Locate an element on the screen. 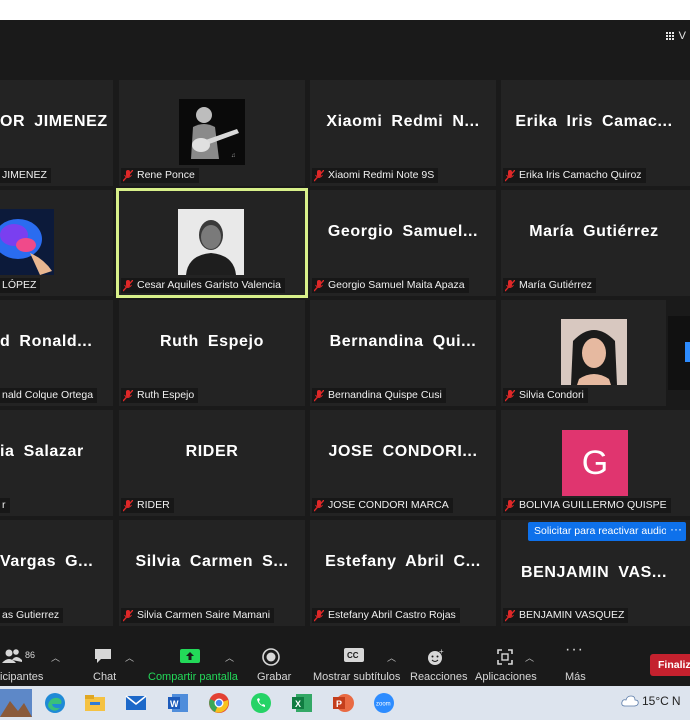 The height and width of the screenshot is (720, 690). view-button: V is located at coordinates (676, 36).